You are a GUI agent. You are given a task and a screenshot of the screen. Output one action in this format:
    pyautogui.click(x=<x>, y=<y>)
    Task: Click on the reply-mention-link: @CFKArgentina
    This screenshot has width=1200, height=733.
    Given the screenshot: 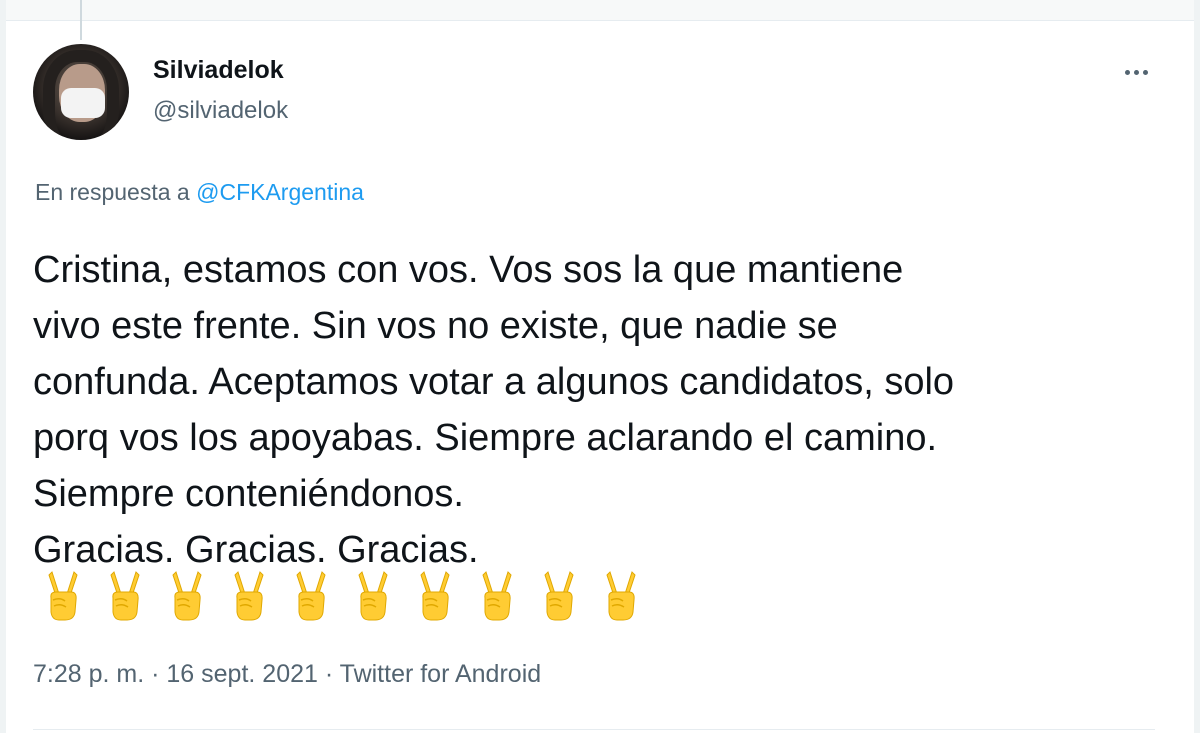 What is the action you would take?
    pyautogui.click(x=280, y=192)
    